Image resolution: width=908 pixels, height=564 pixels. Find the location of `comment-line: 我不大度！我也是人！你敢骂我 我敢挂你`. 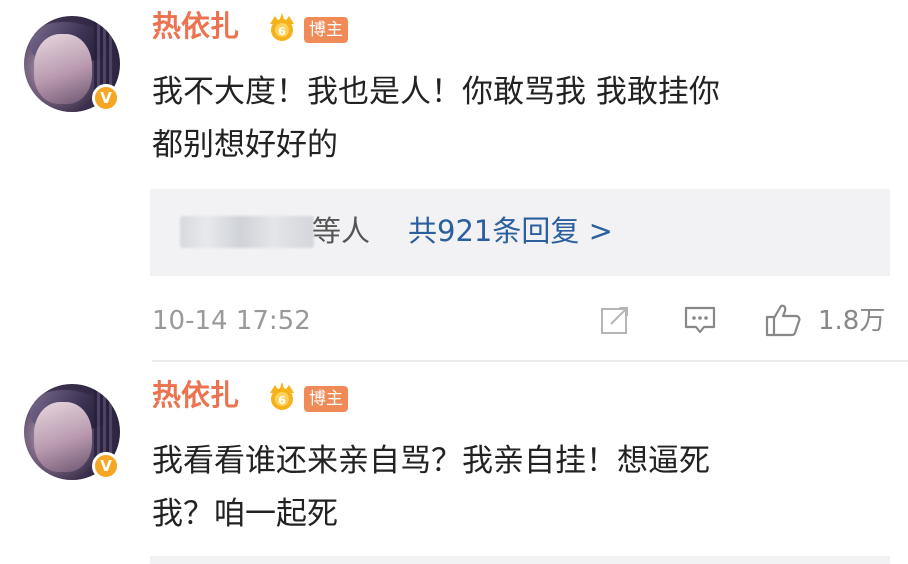

comment-line: 我不大度！我也是人！你敢骂我 我敢挂你 is located at coordinates (436, 92).